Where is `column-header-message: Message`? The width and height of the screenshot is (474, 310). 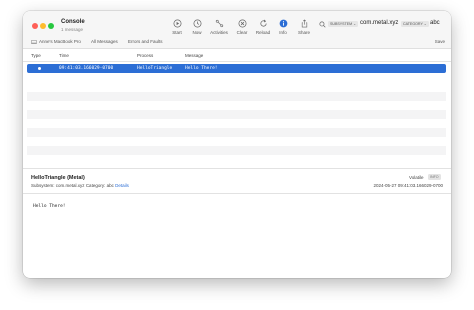 column-header-message: Message is located at coordinates (194, 55).